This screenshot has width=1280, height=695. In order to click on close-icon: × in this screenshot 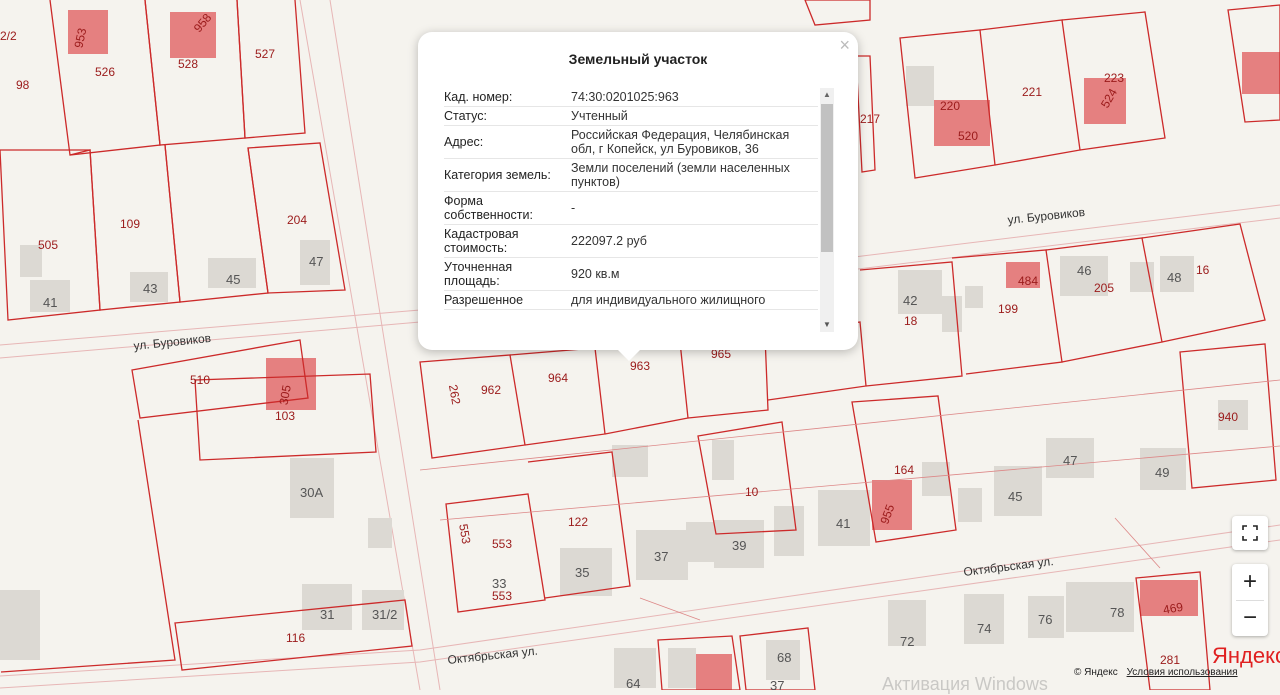, I will do `click(844, 45)`.